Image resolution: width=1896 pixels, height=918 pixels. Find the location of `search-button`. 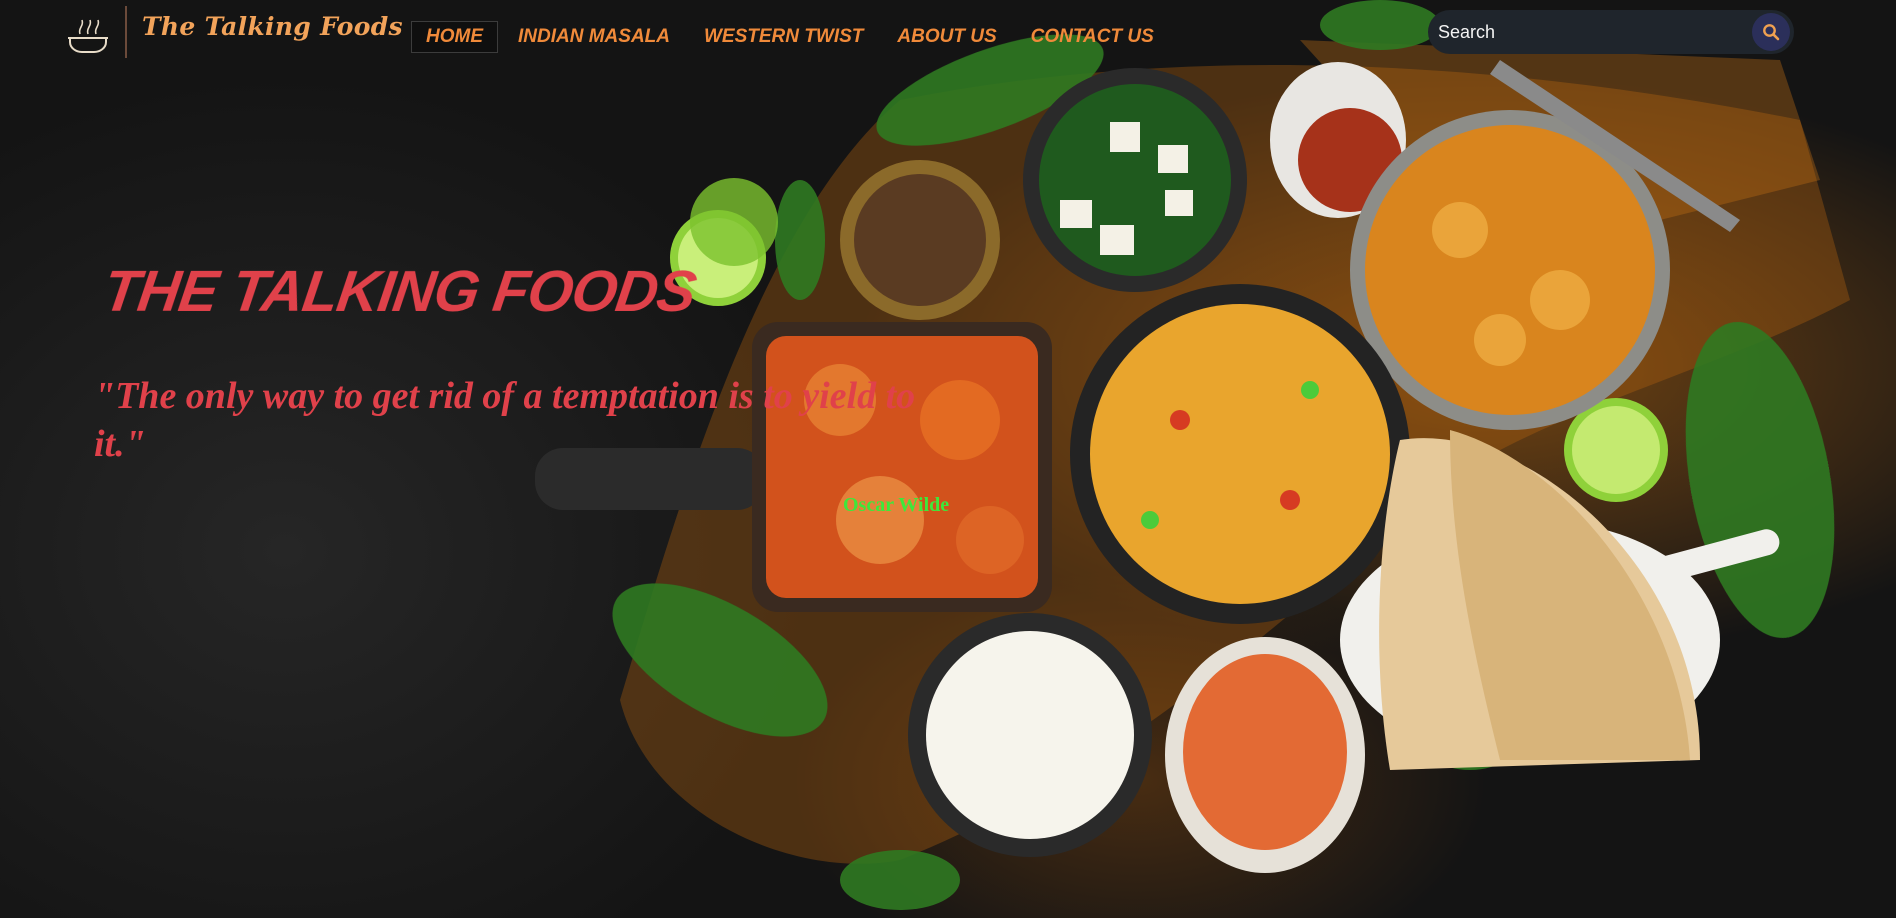

search-button is located at coordinates (1771, 32).